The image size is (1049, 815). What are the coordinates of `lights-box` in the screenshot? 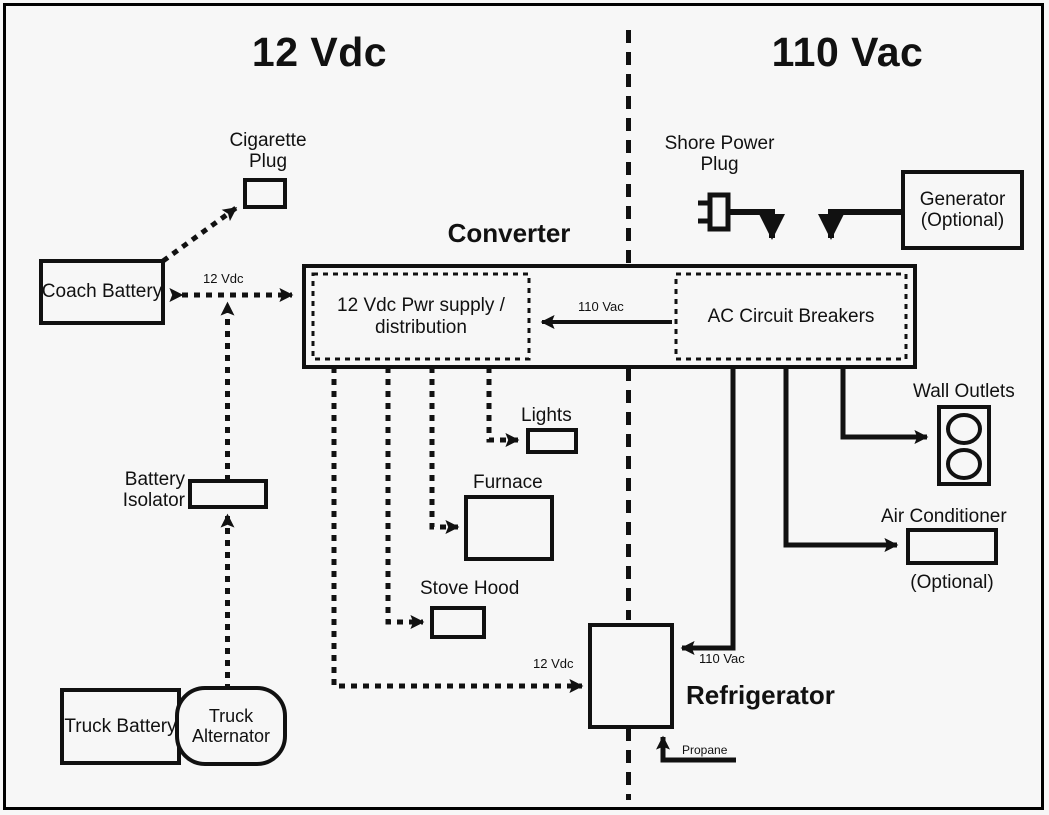 It's located at (552, 441).